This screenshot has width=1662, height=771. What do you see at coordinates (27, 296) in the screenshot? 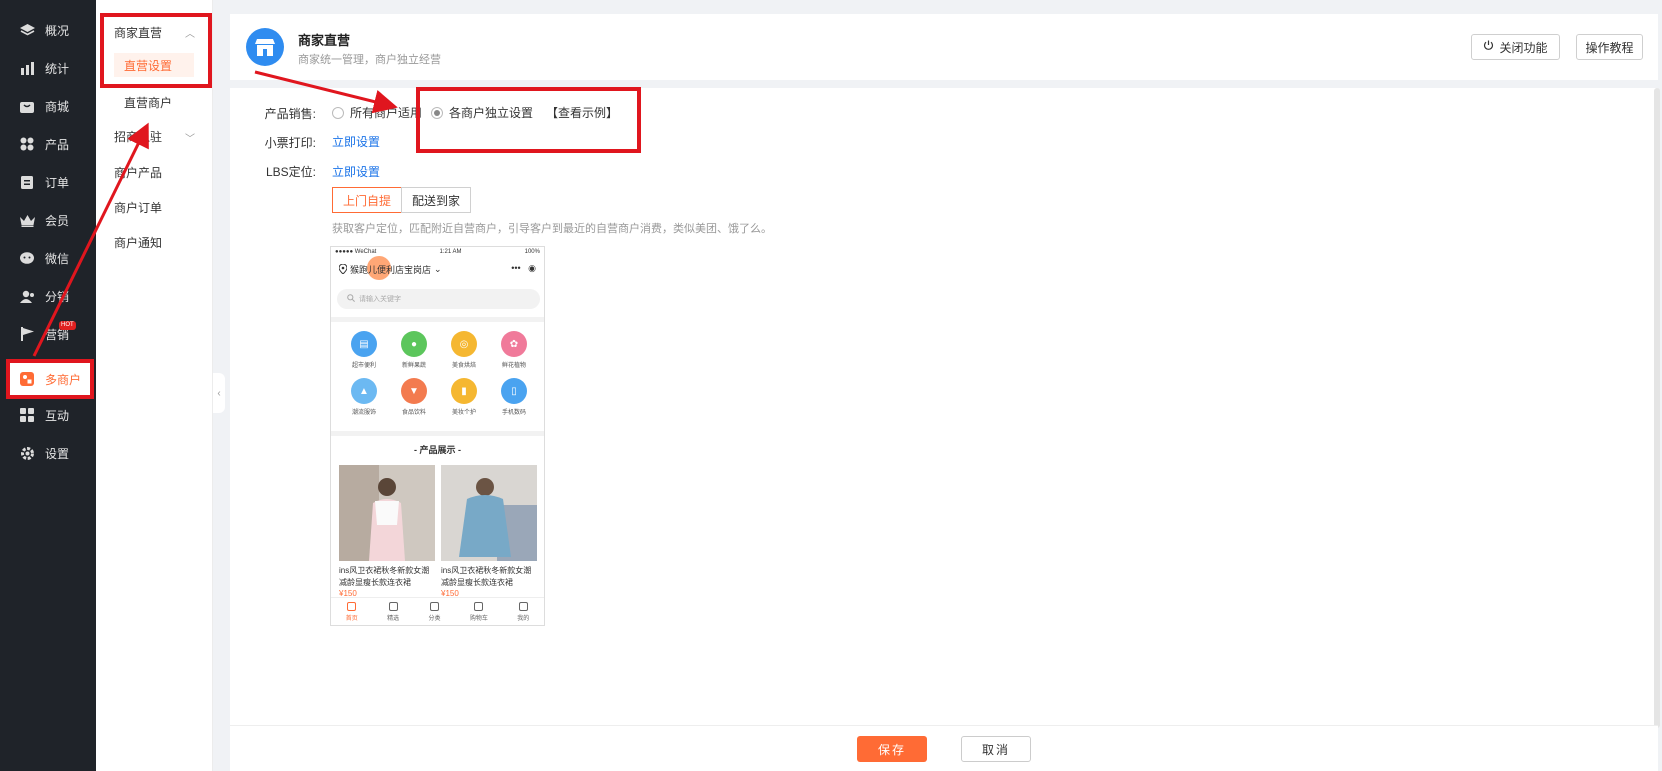
I see `users-icon` at bounding box center [27, 296].